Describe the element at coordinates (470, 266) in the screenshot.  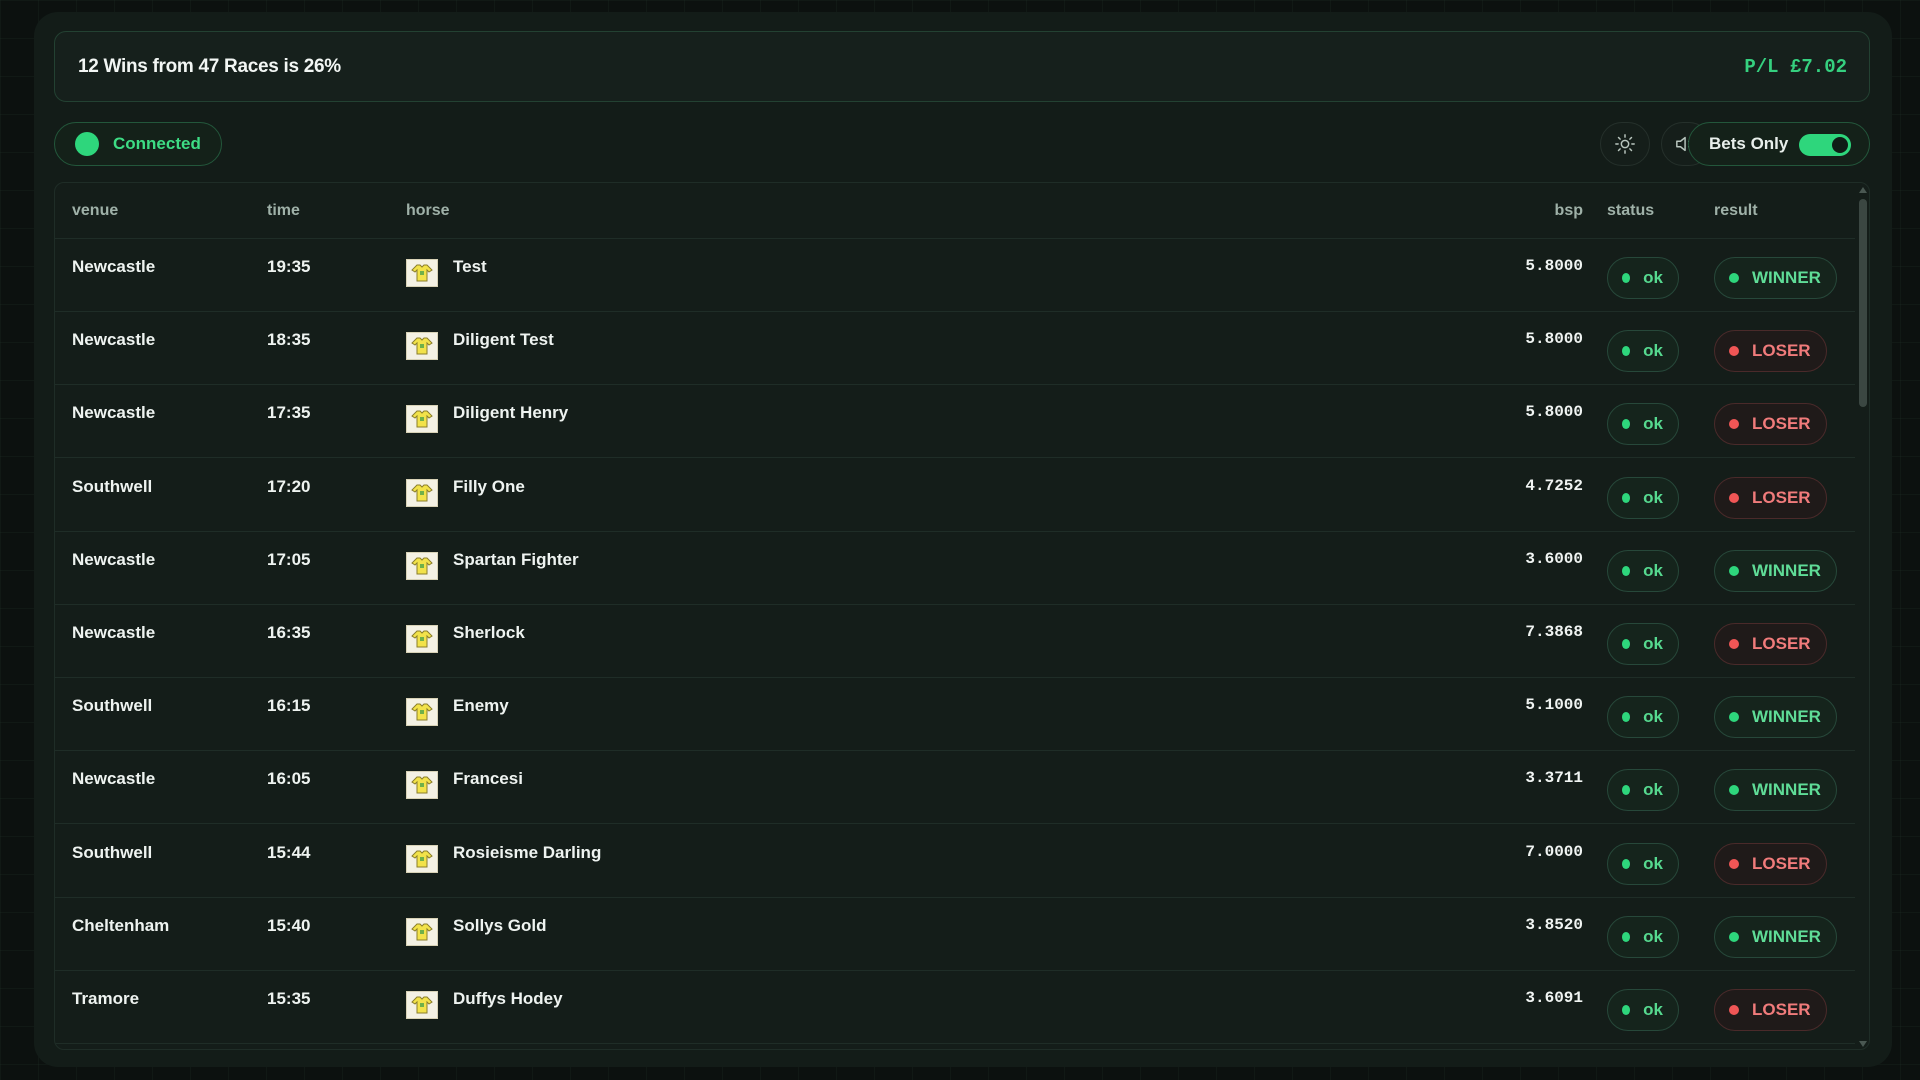
I see `cell-horse: Test` at that location.